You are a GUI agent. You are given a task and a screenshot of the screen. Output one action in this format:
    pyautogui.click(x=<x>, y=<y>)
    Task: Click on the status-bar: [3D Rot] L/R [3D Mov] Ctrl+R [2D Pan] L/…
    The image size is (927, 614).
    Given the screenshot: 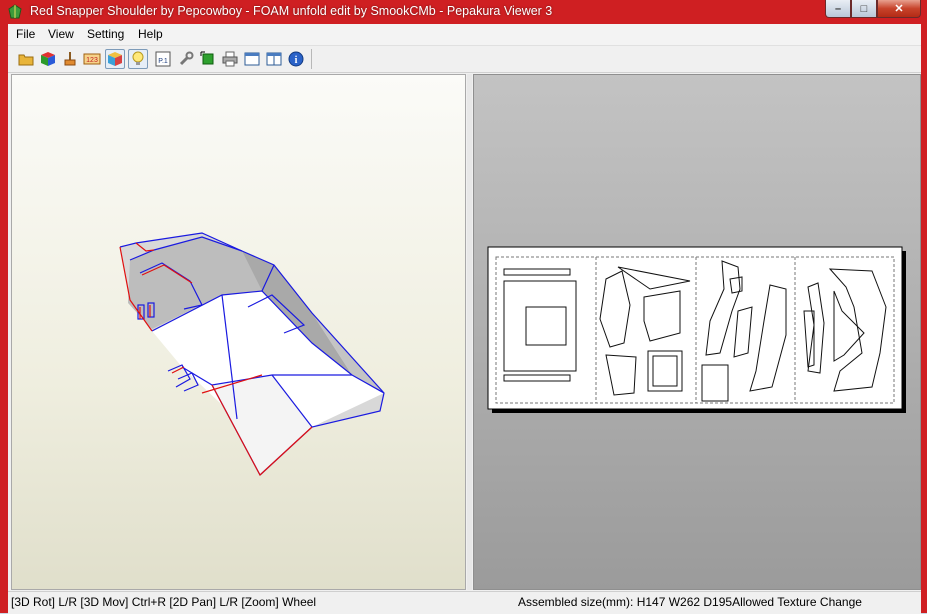 What is the action you would take?
    pyautogui.click(x=464, y=602)
    